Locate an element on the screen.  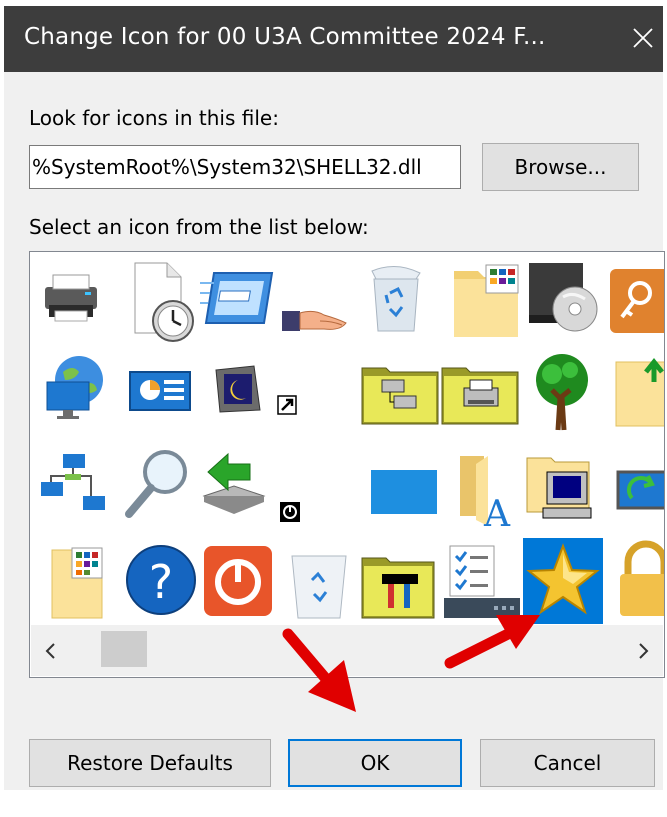
globe-monitor-icon is located at coordinates (79, 393).